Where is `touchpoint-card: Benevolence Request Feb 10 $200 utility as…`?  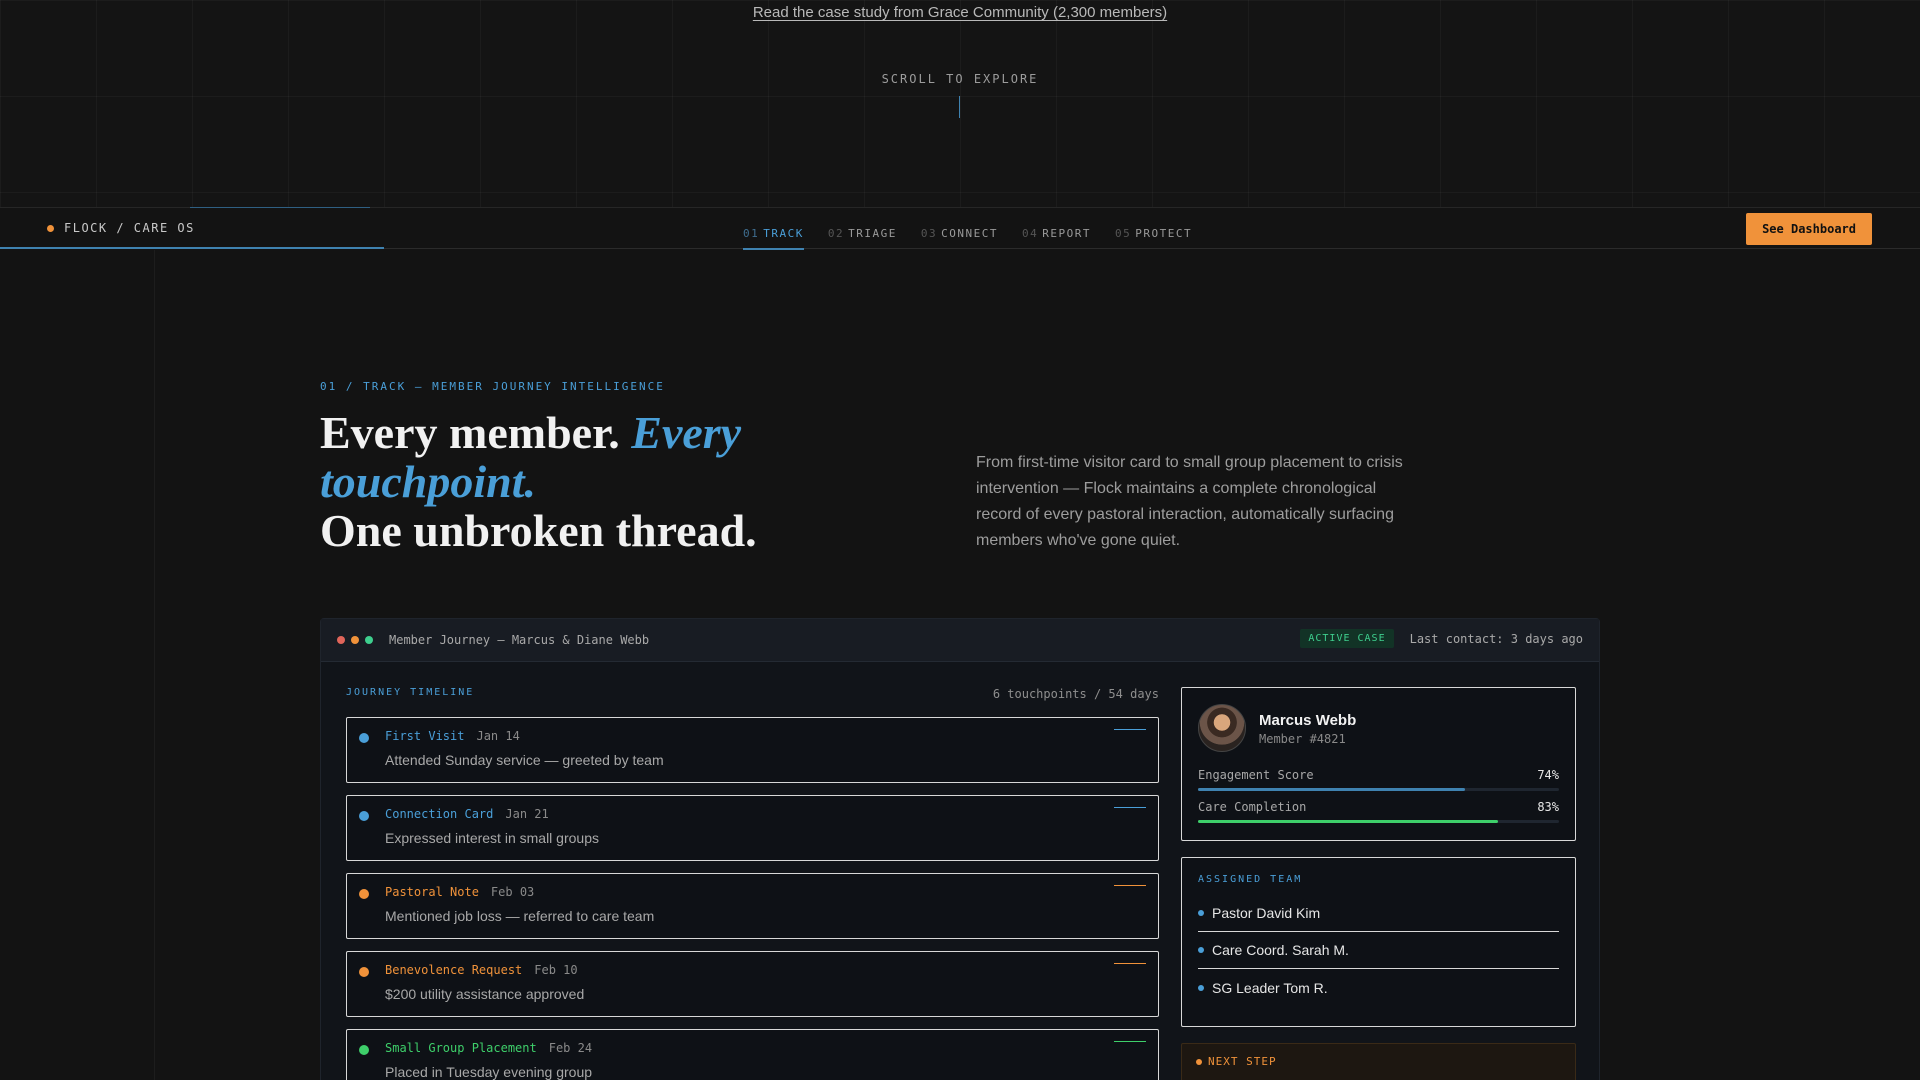 touchpoint-card: Benevolence Request Feb 10 $200 utility as… is located at coordinates (752, 984).